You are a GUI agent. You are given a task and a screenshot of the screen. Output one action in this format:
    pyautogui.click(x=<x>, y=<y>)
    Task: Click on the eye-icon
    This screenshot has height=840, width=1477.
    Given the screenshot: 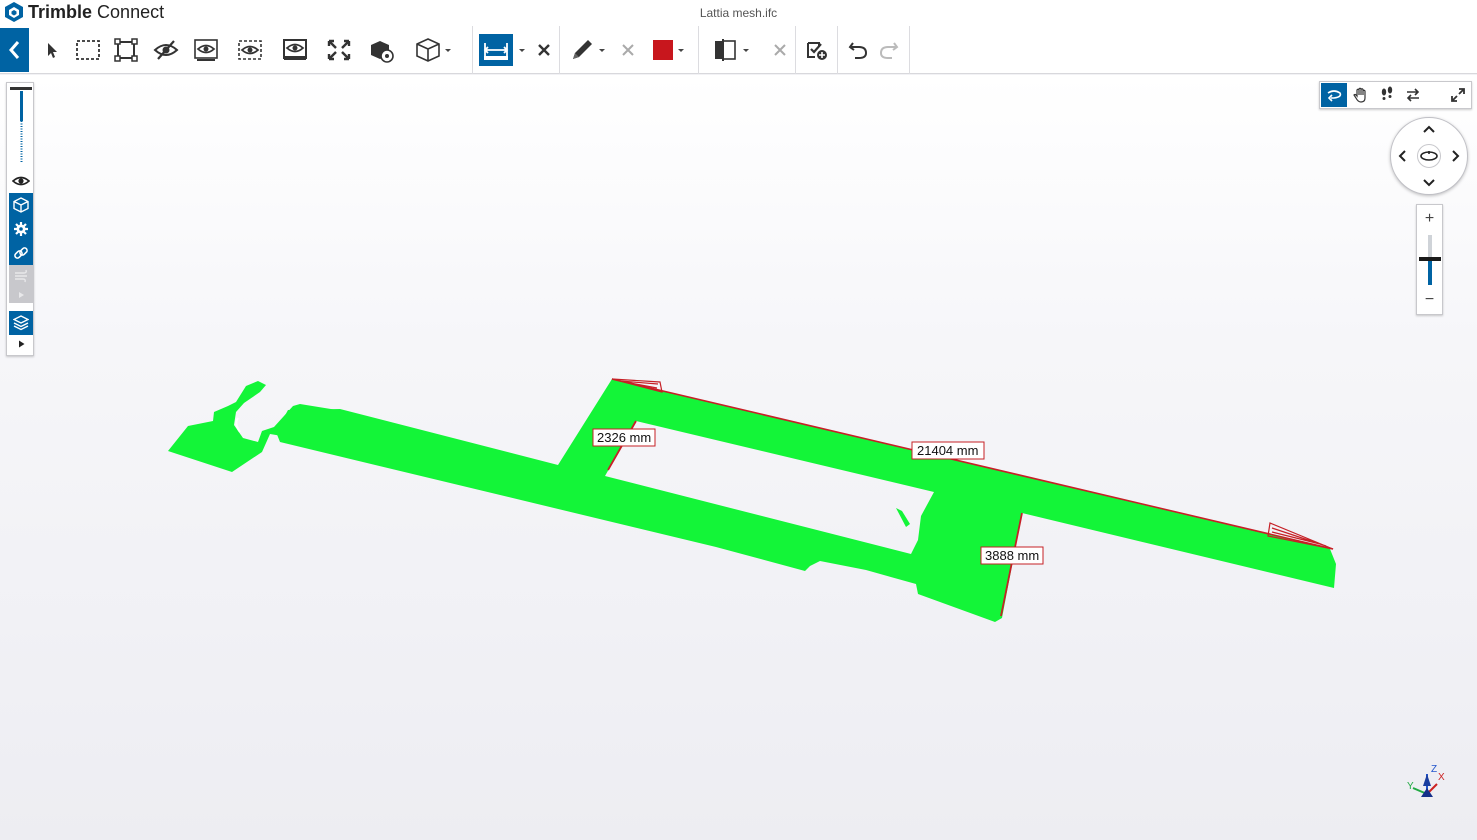 What is the action you would take?
    pyautogui.click(x=21, y=181)
    